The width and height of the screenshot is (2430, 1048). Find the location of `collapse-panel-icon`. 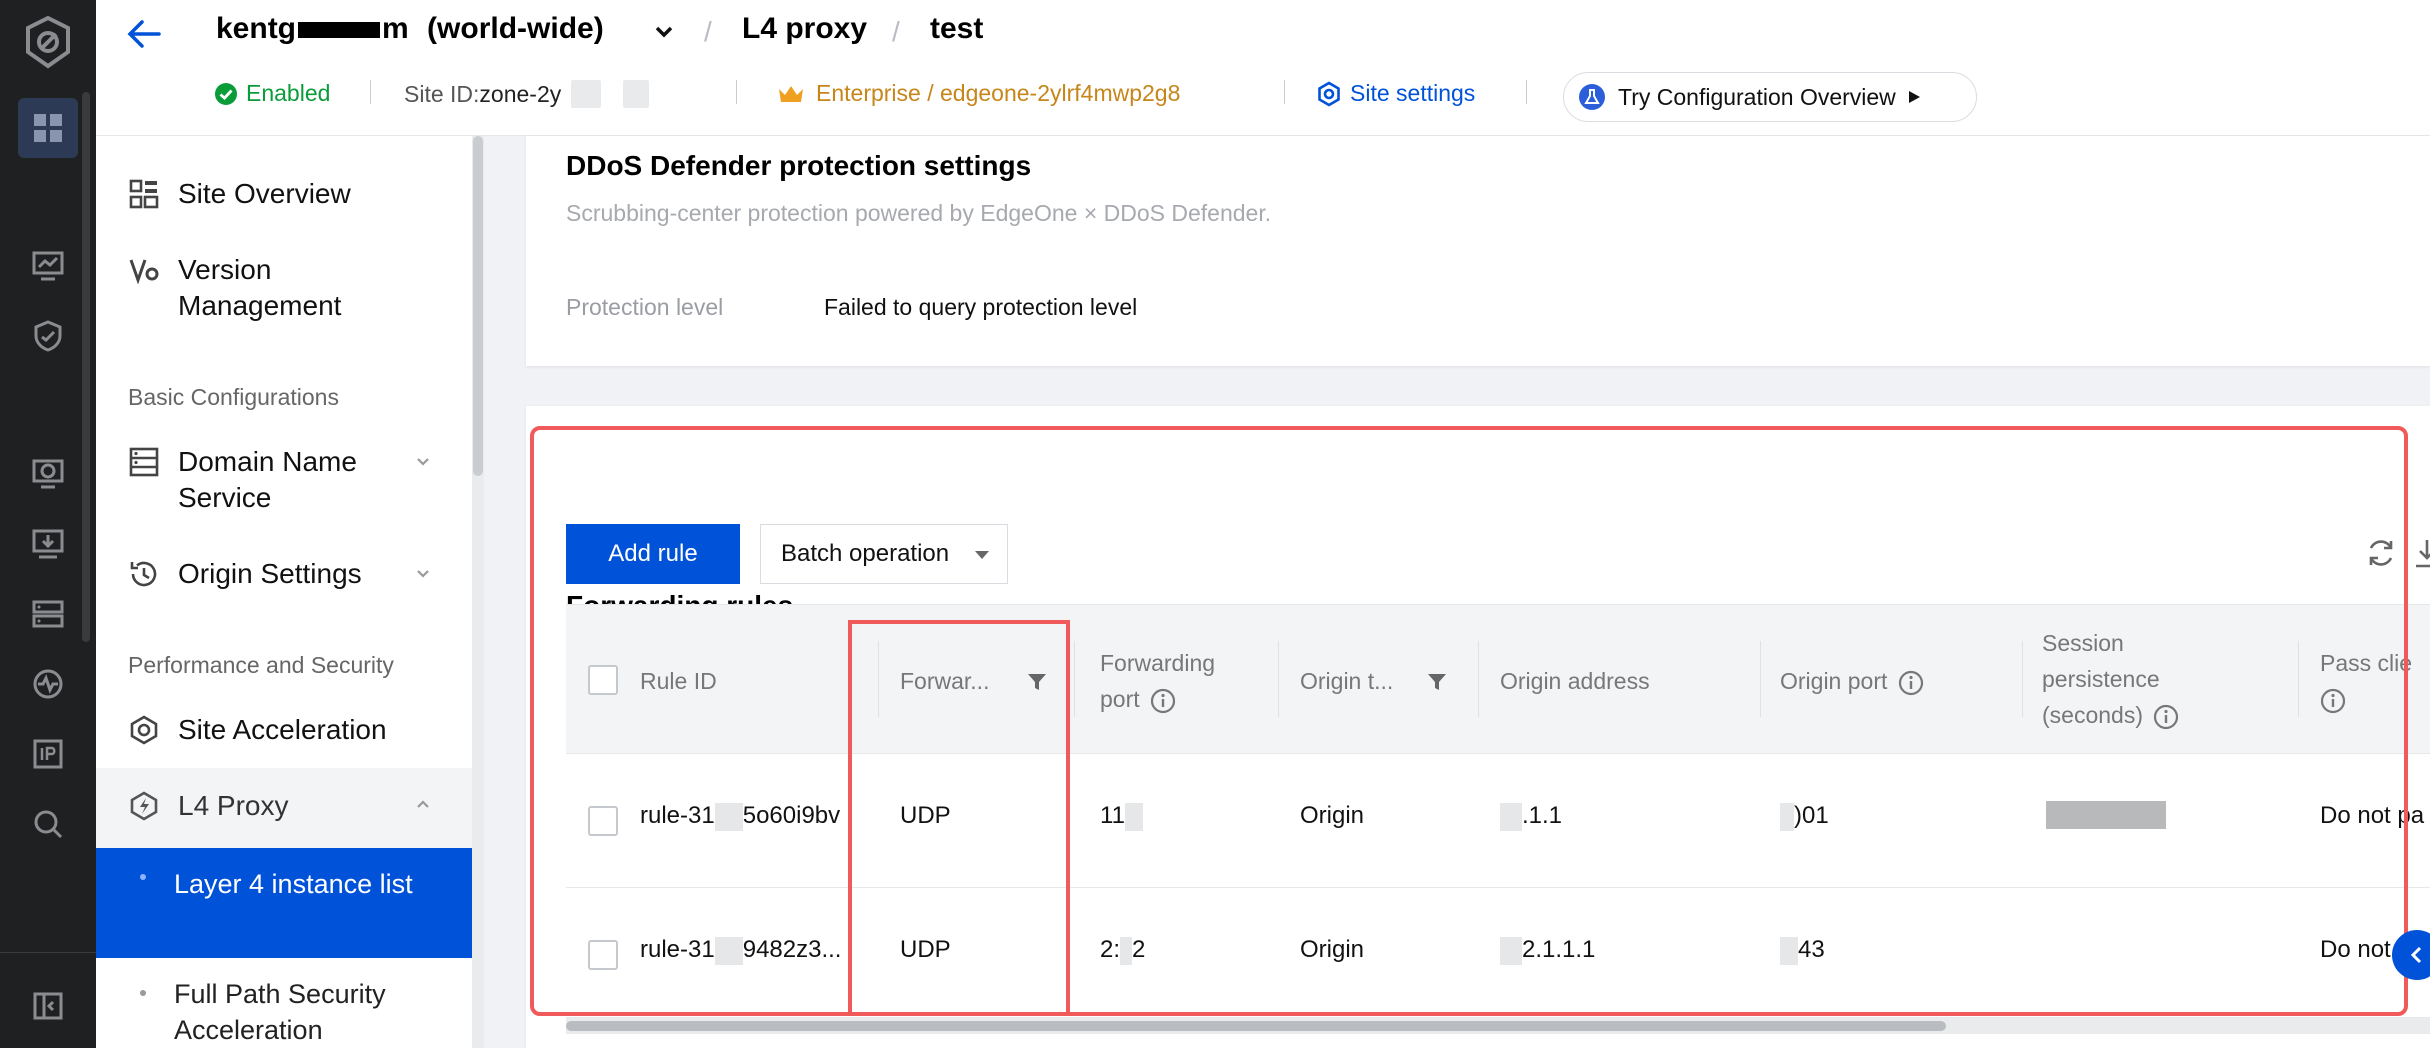

collapse-panel-icon is located at coordinates (48, 1006).